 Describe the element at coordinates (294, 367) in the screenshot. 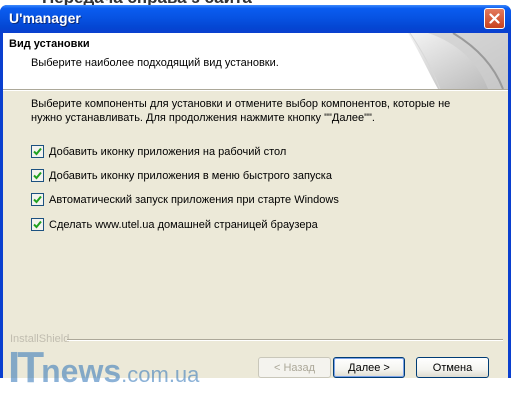

I see `back-button: < Назад` at that location.